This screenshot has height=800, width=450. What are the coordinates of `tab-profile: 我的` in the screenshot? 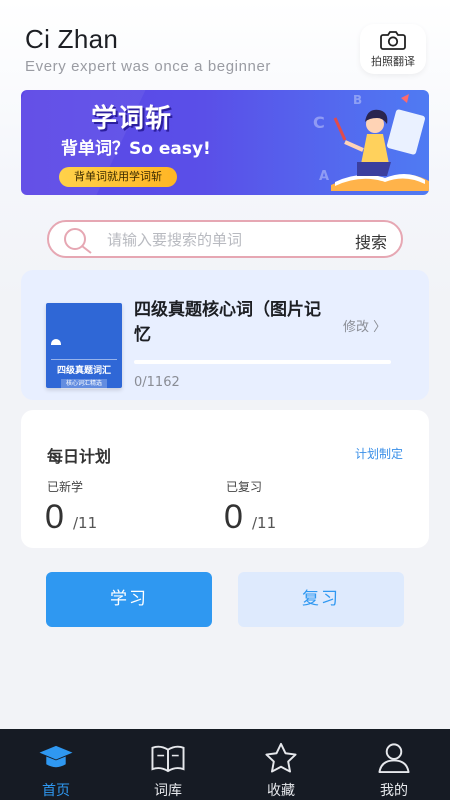 It's located at (394, 764).